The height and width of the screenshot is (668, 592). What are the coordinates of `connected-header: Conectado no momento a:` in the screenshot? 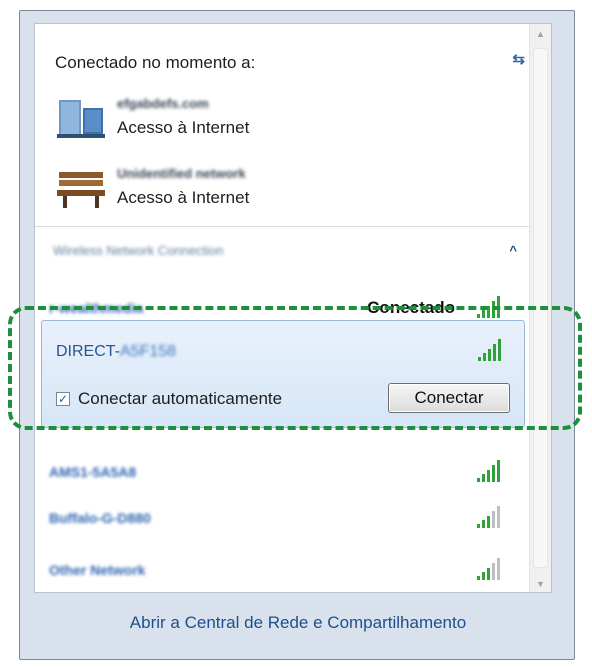 It's located at (155, 62).